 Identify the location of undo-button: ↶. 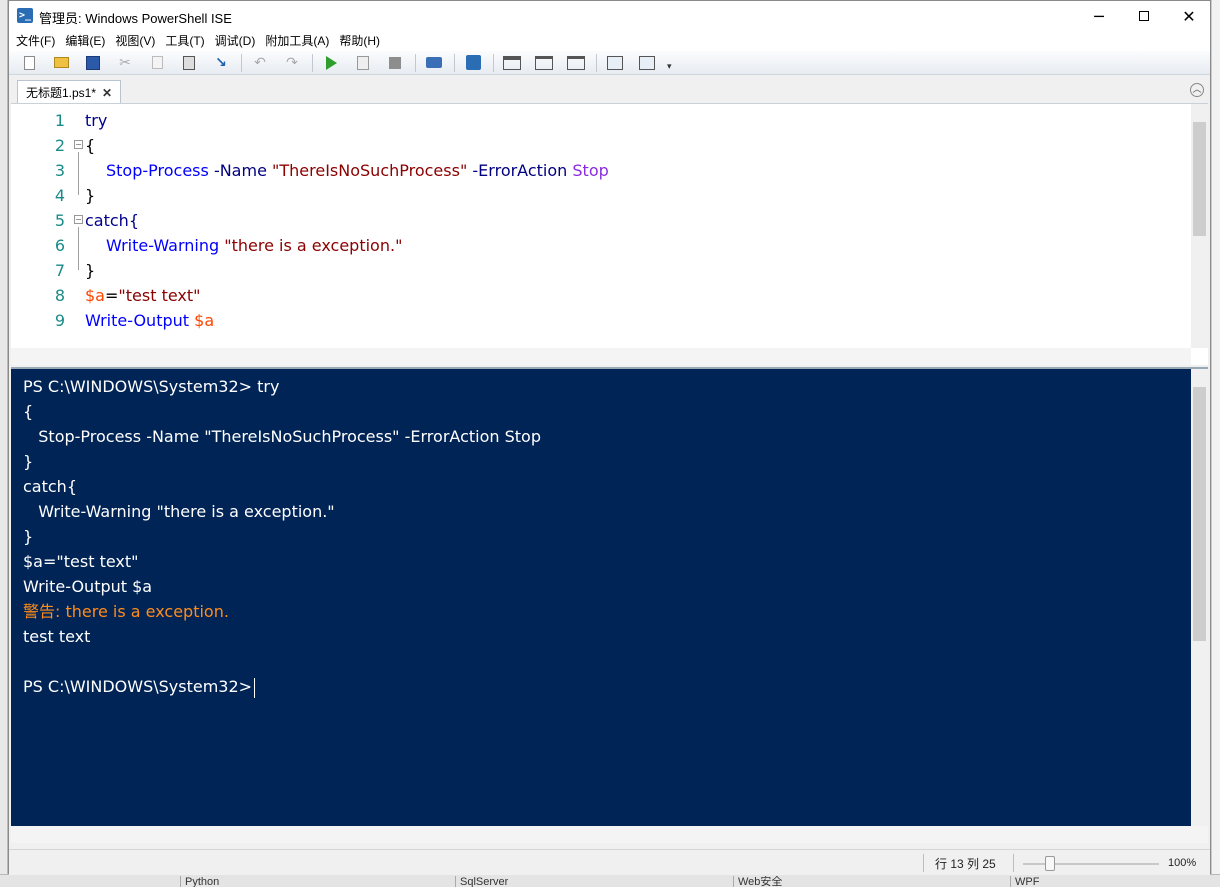
(260, 63).